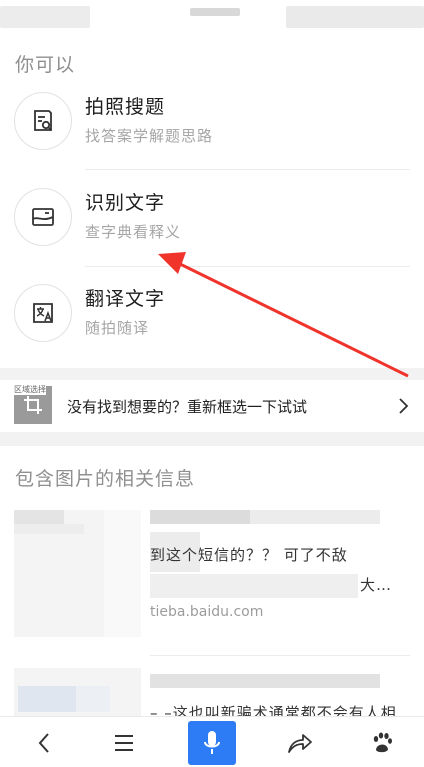 Image resolution: width=424 pixels, height=767 pixels. I want to click on share-button, so click(300, 742).